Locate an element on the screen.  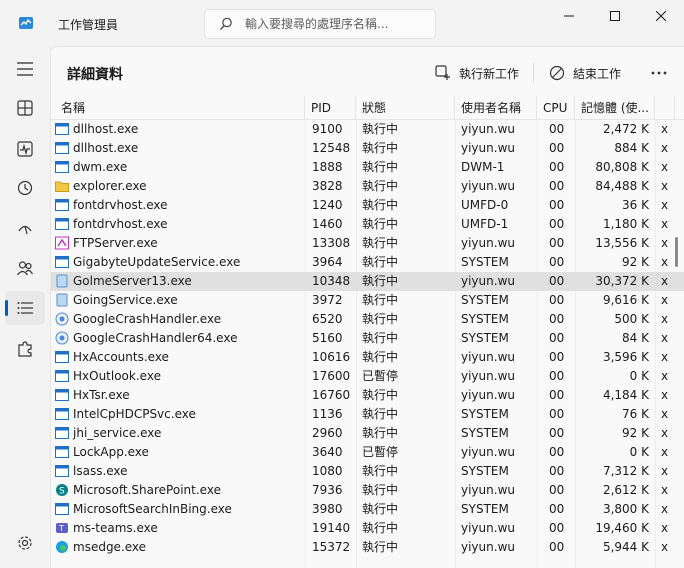
title-bar: 工作管理員 is located at coordinates (342, 23).